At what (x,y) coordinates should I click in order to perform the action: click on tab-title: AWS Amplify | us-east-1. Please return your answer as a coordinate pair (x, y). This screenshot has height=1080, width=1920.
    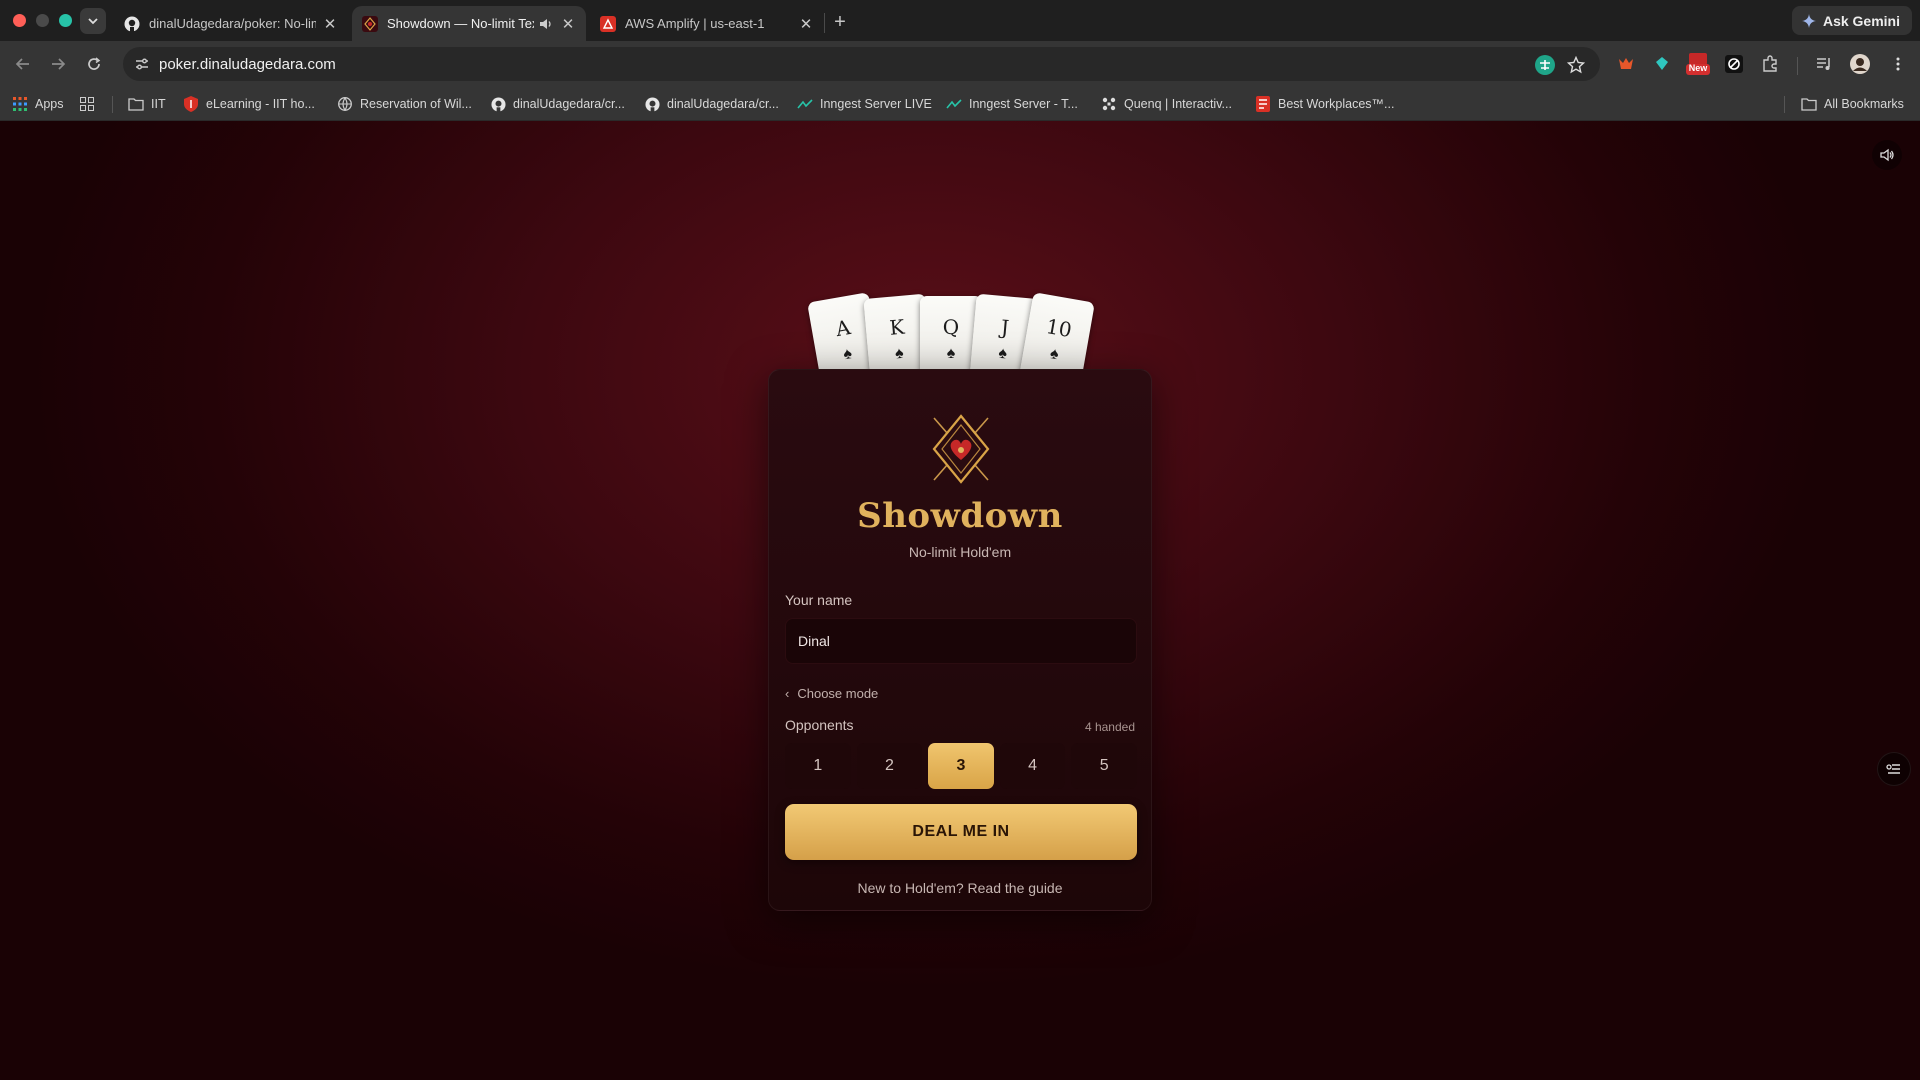
    Looking at the image, I should click on (695, 23).